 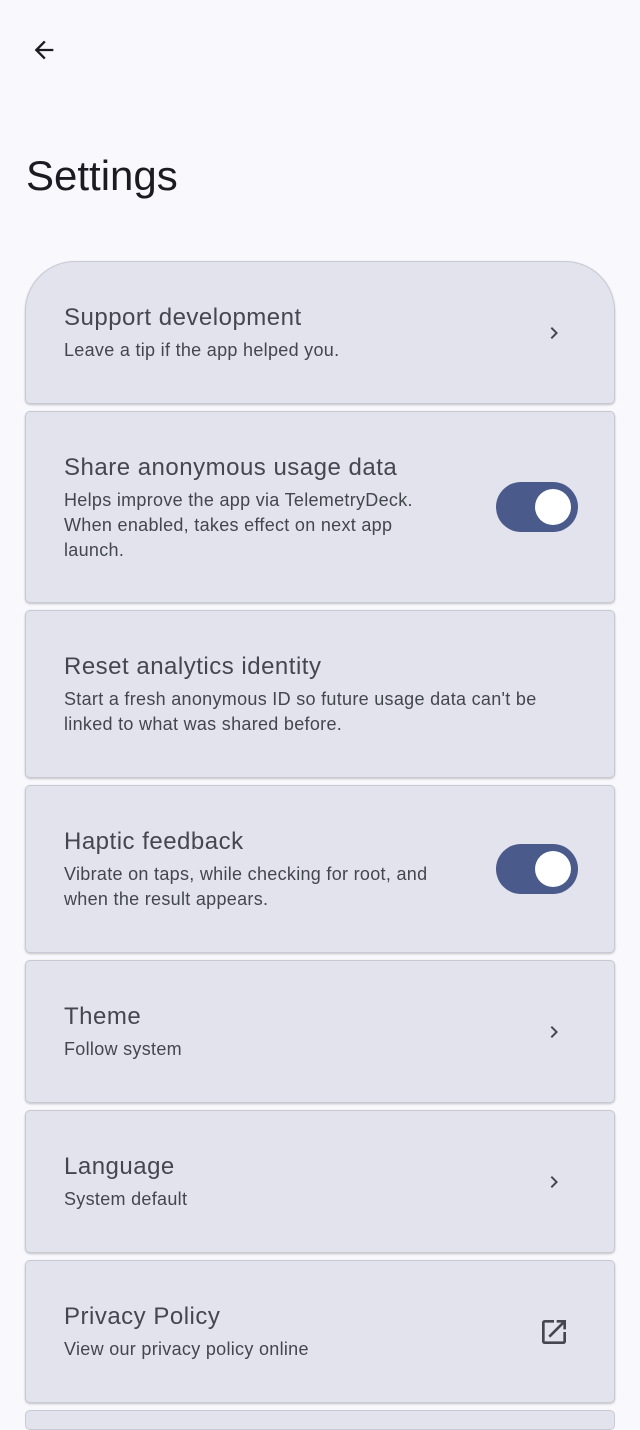 What do you see at coordinates (554, 1331) in the screenshot?
I see `open-in-new-icon` at bounding box center [554, 1331].